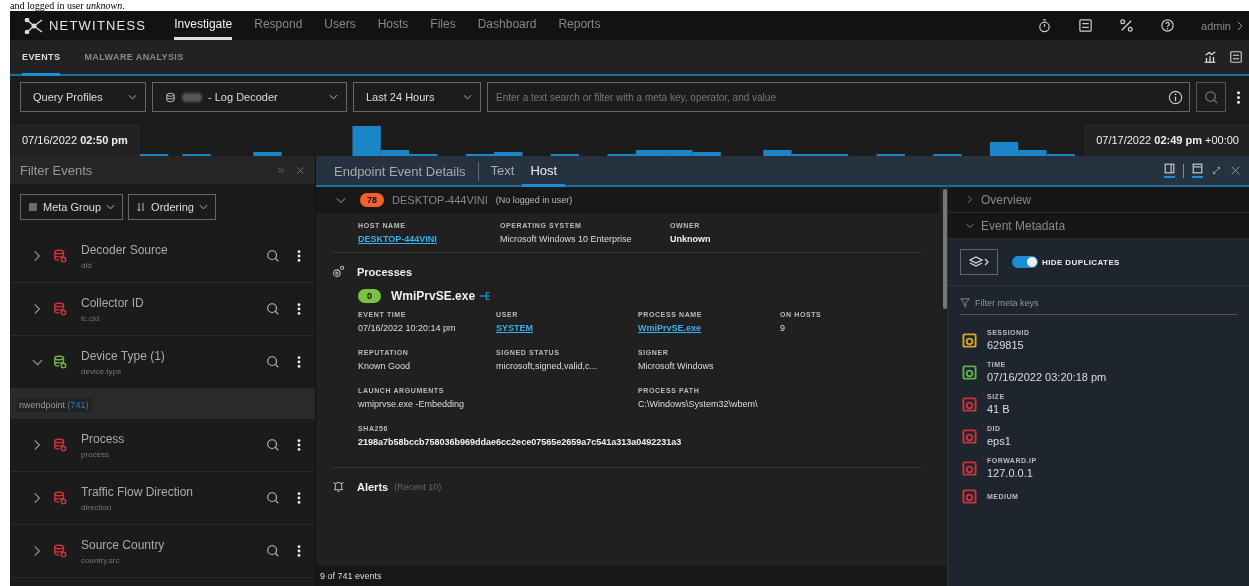 The width and height of the screenshot is (1249, 586). What do you see at coordinates (173, 544) in the screenshot?
I see `meta-key-name: Source Country` at bounding box center [173, 544].